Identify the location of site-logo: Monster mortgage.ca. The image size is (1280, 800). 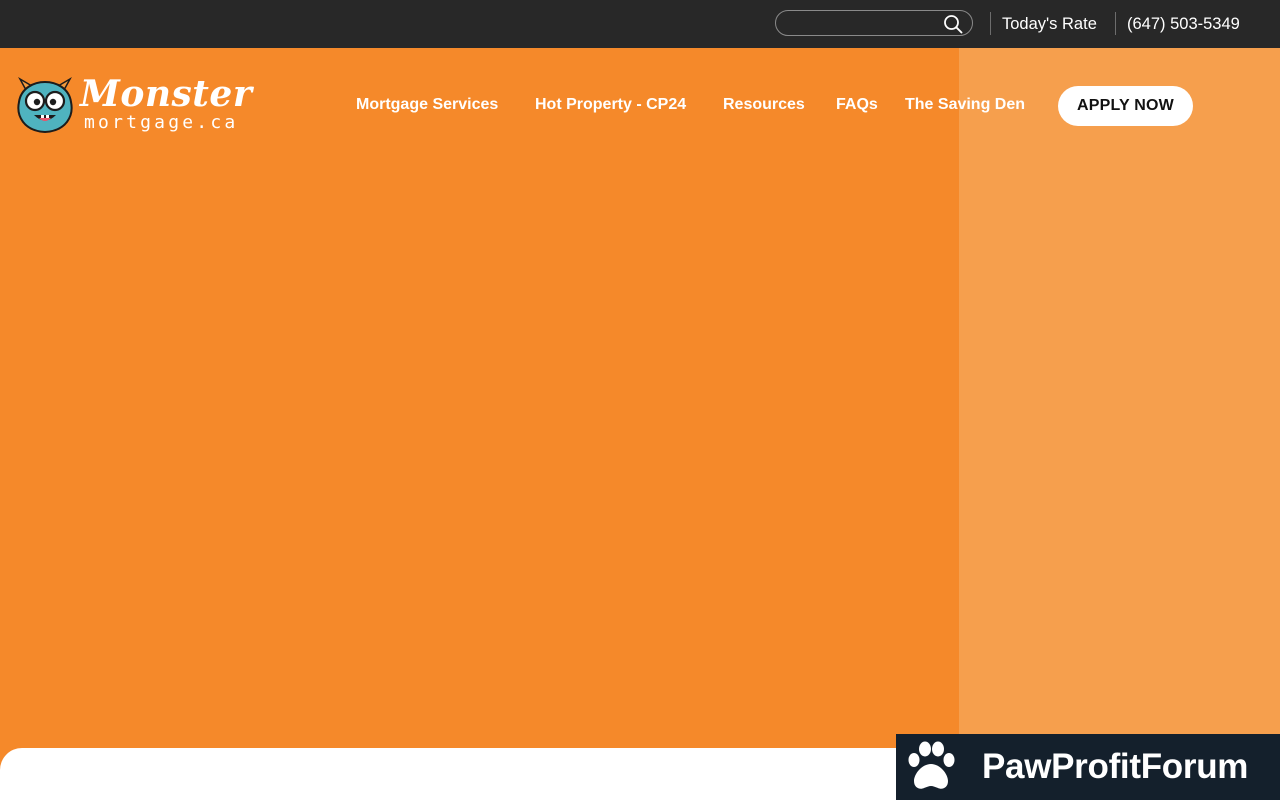
(134, 105).